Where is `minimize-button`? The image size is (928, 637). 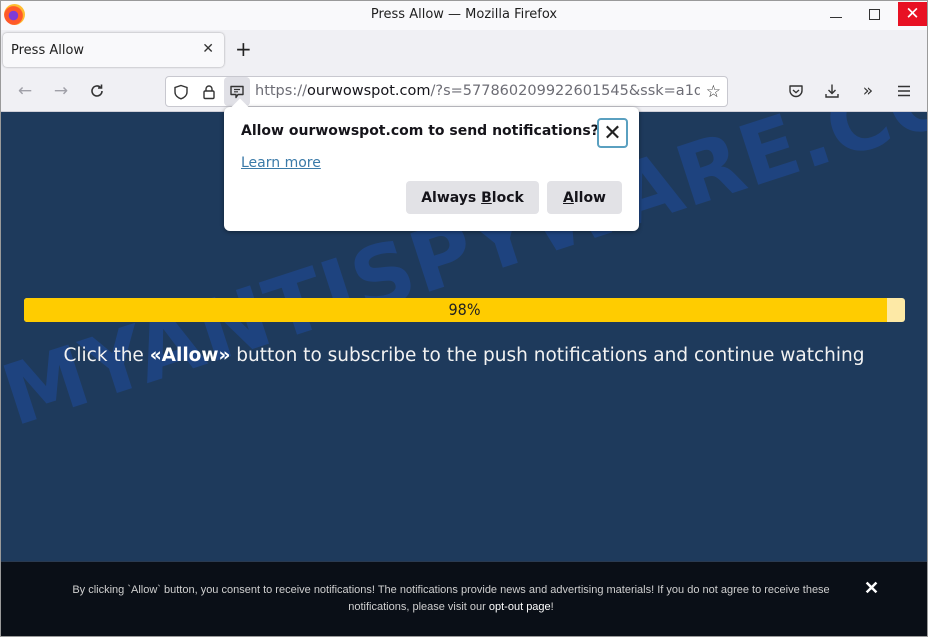 minimize-button is located at coordinates (836, 14).